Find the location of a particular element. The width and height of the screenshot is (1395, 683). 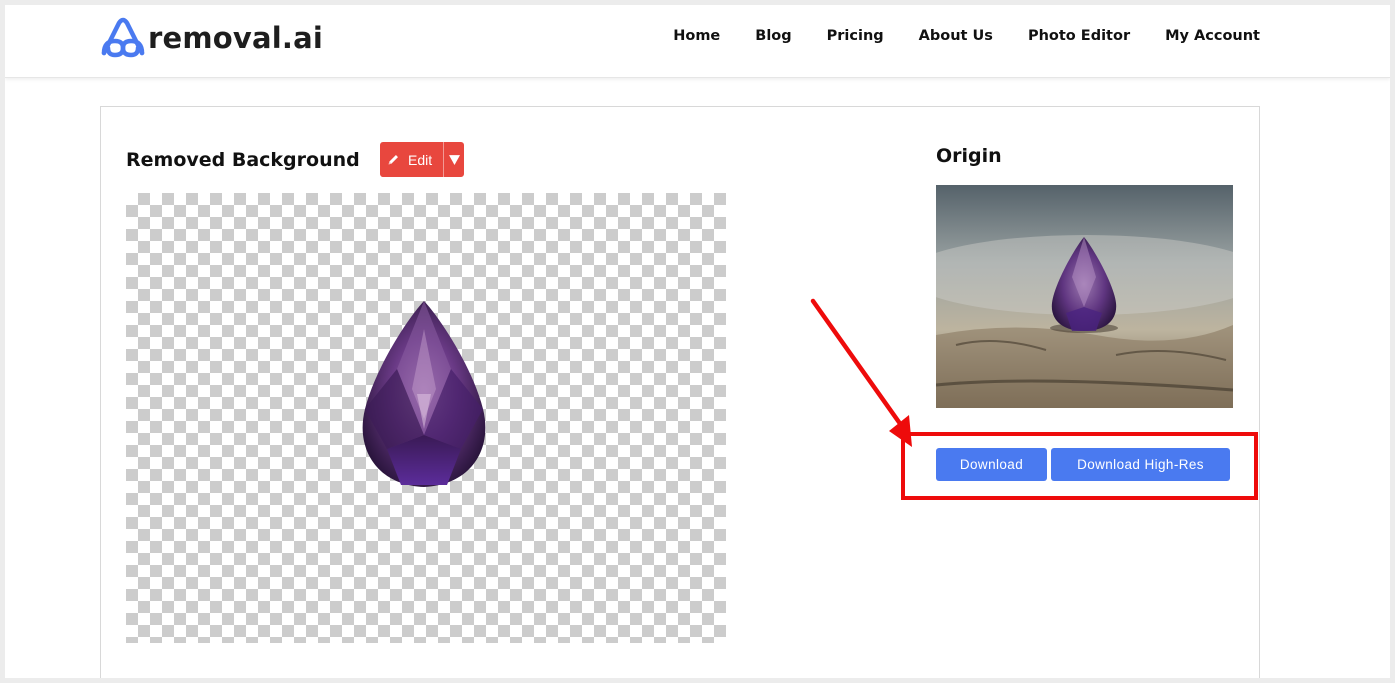

nav-my-account: My Account is located at coordinates (1212, 36).